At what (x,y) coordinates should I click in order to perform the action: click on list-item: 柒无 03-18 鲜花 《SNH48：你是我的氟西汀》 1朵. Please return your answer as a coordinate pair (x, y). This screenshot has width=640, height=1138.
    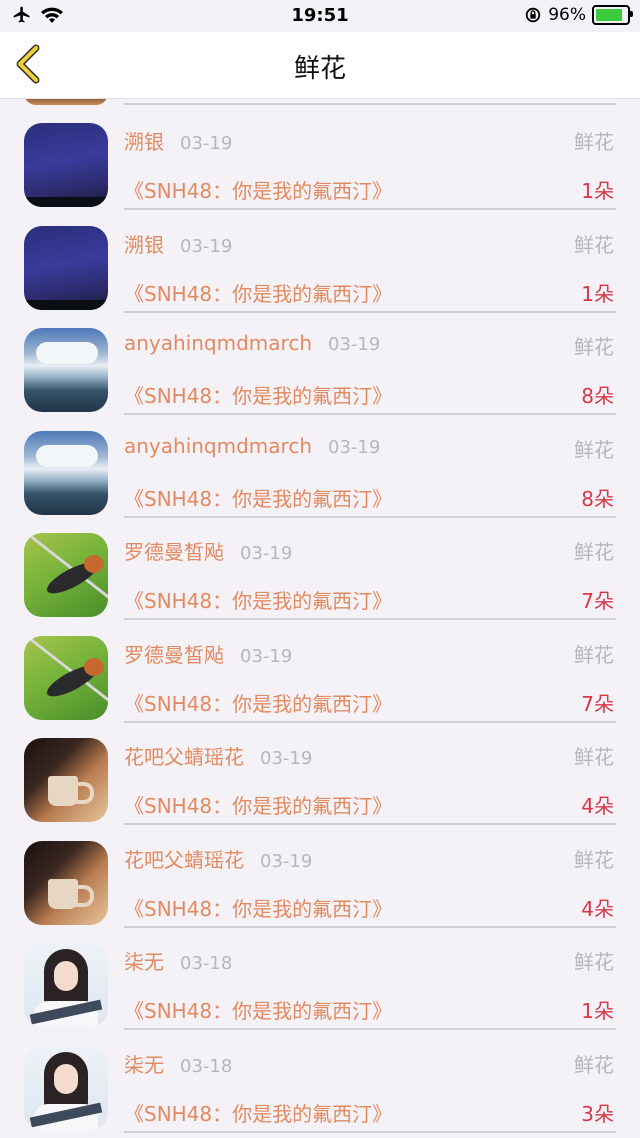
    Looking at the image, I should click on (320, 975).